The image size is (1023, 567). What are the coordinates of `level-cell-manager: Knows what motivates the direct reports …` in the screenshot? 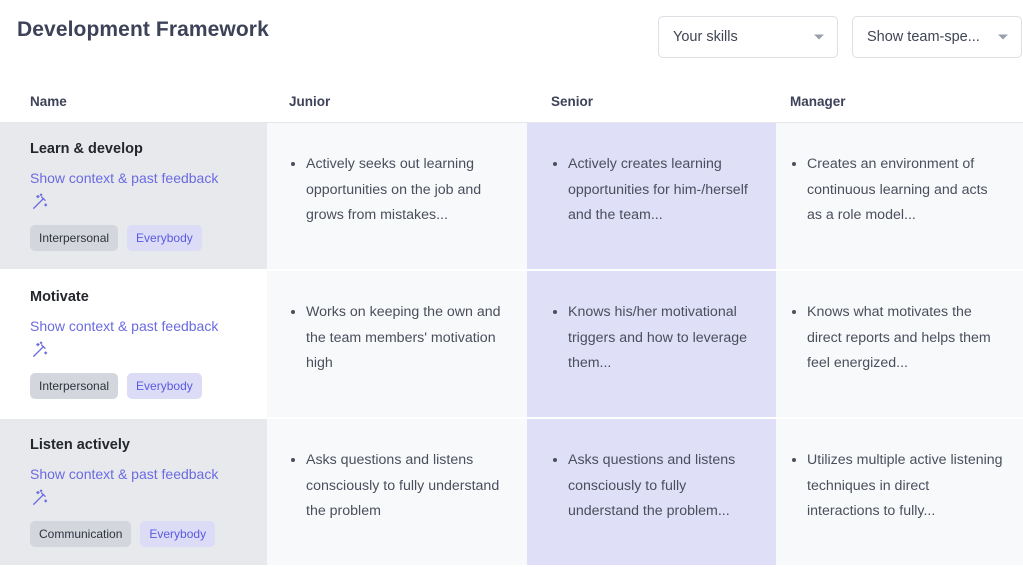 It's located at (899, 344).